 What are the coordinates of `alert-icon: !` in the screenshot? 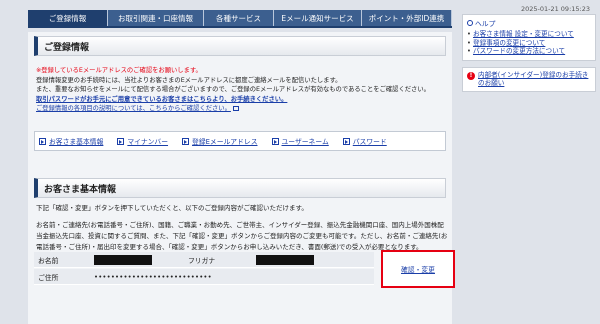 It's located at (471, 75).